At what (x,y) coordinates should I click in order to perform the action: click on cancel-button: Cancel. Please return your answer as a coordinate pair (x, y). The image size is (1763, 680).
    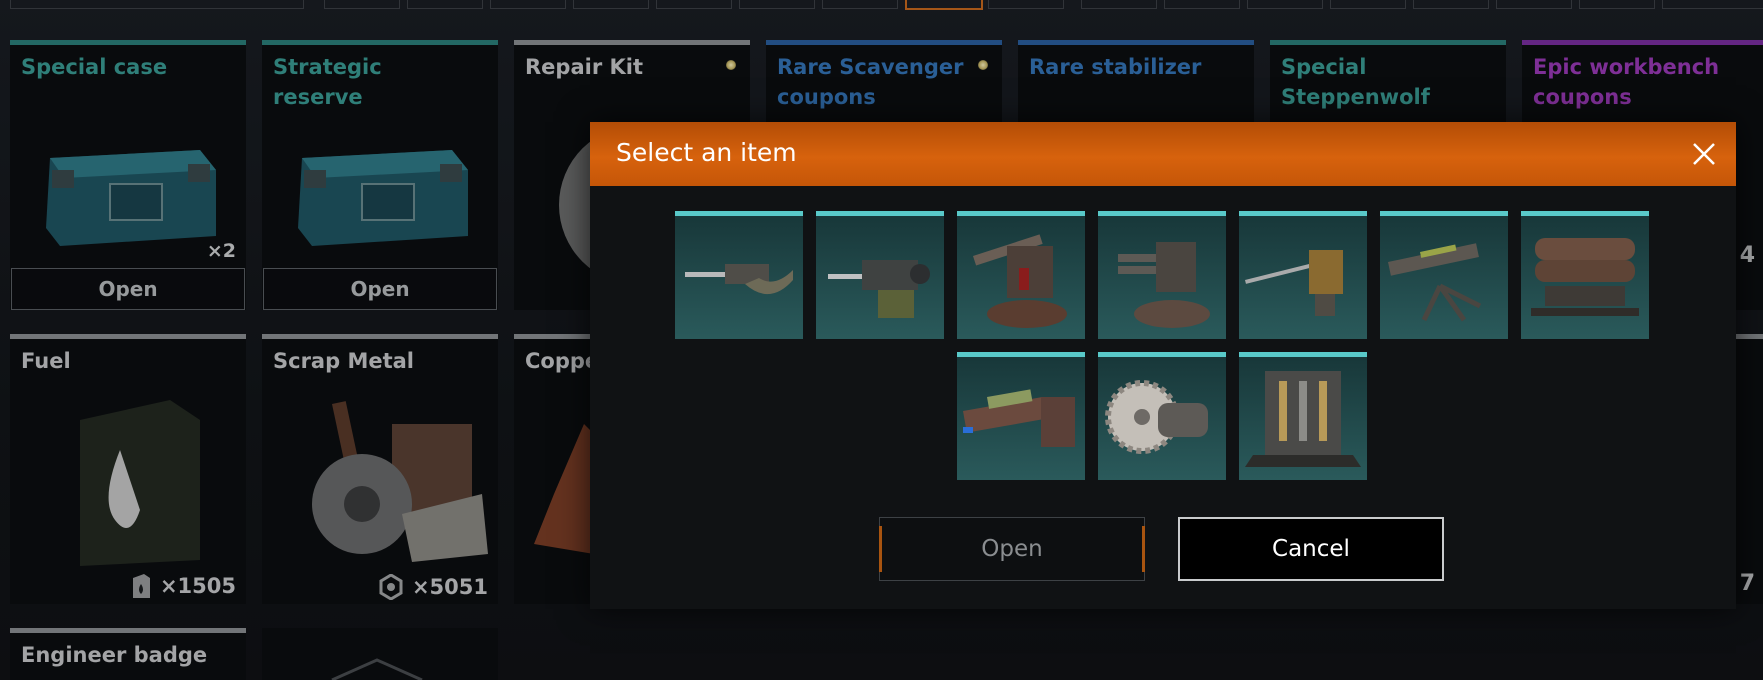
    Looking at the image, I should click on (1311, 549).